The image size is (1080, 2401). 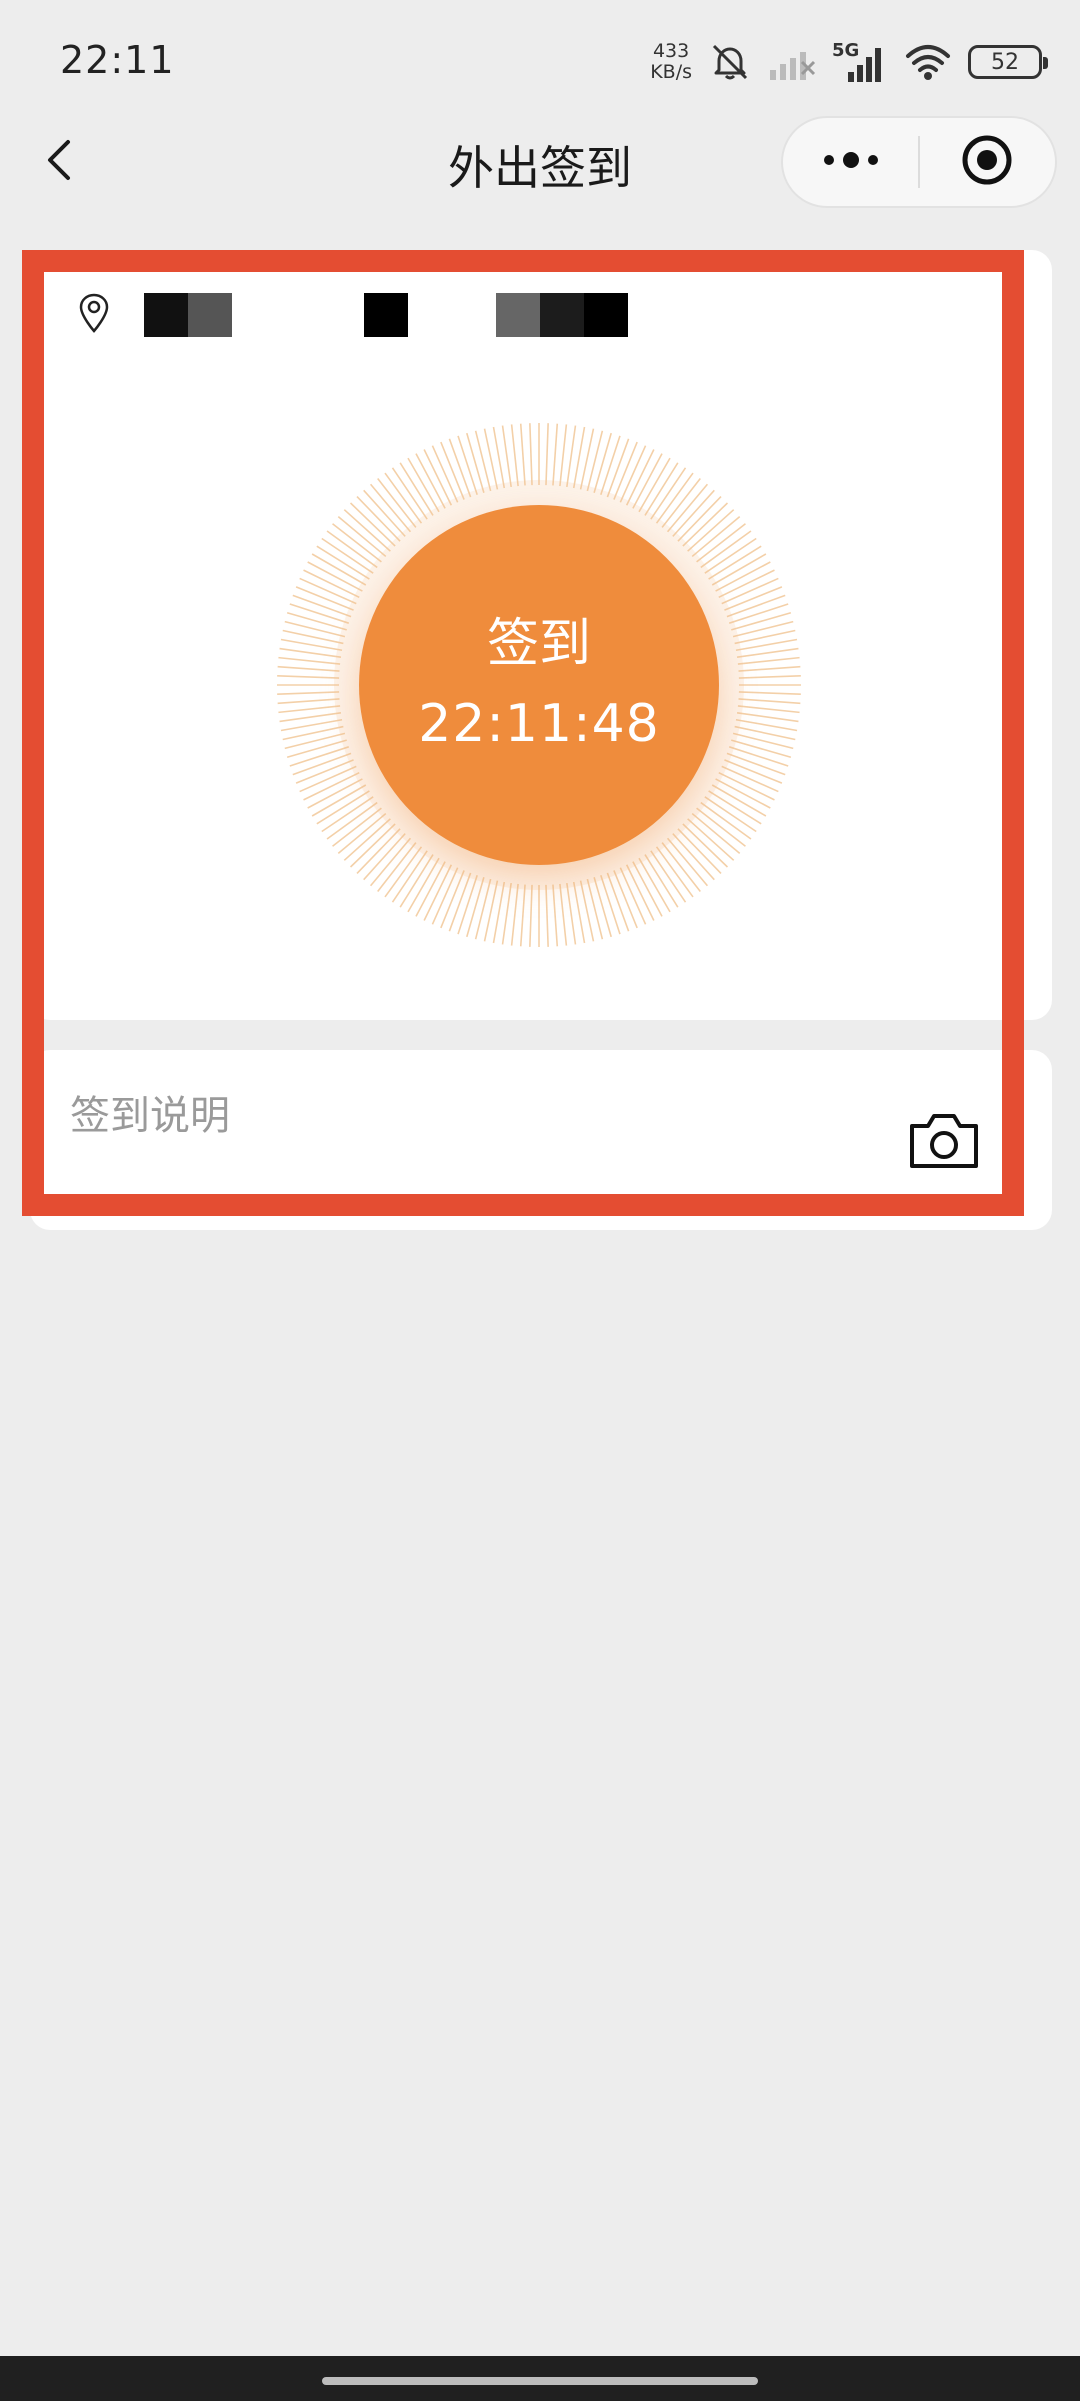 I want to click on location-address-redacted, so click(x=390, y=315).